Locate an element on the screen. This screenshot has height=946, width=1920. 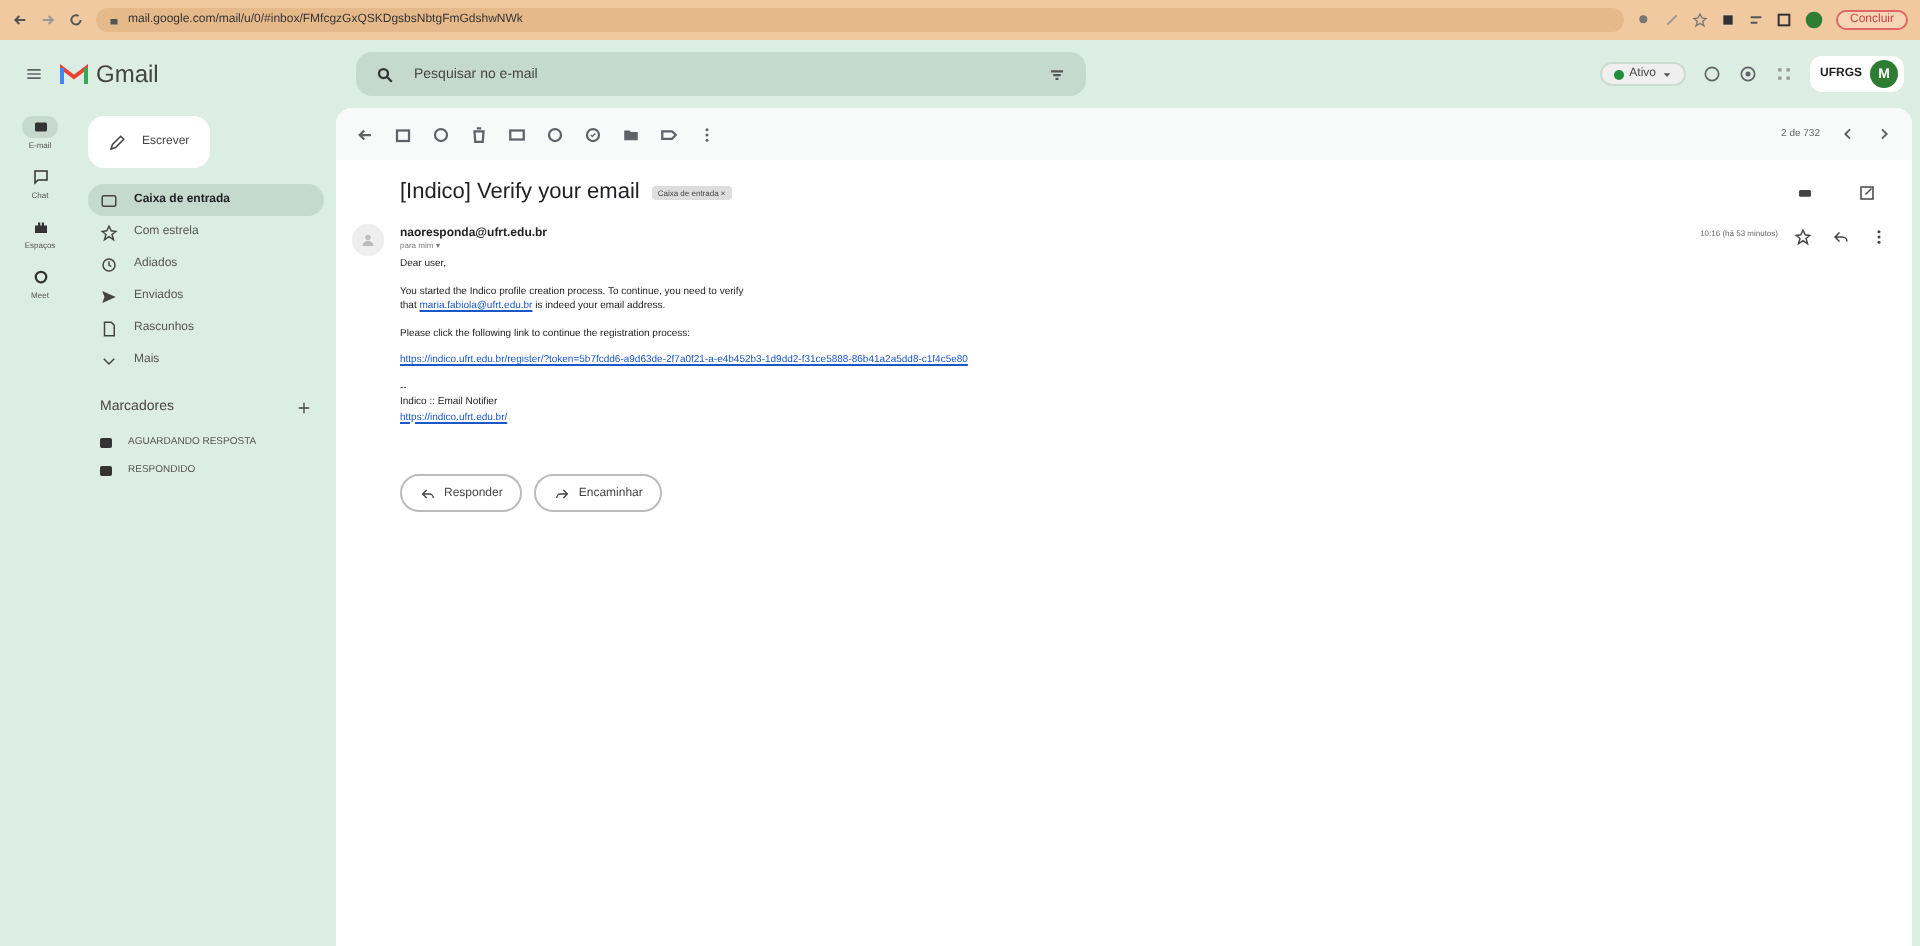
help-icon is located at coordinates (1712, 74).